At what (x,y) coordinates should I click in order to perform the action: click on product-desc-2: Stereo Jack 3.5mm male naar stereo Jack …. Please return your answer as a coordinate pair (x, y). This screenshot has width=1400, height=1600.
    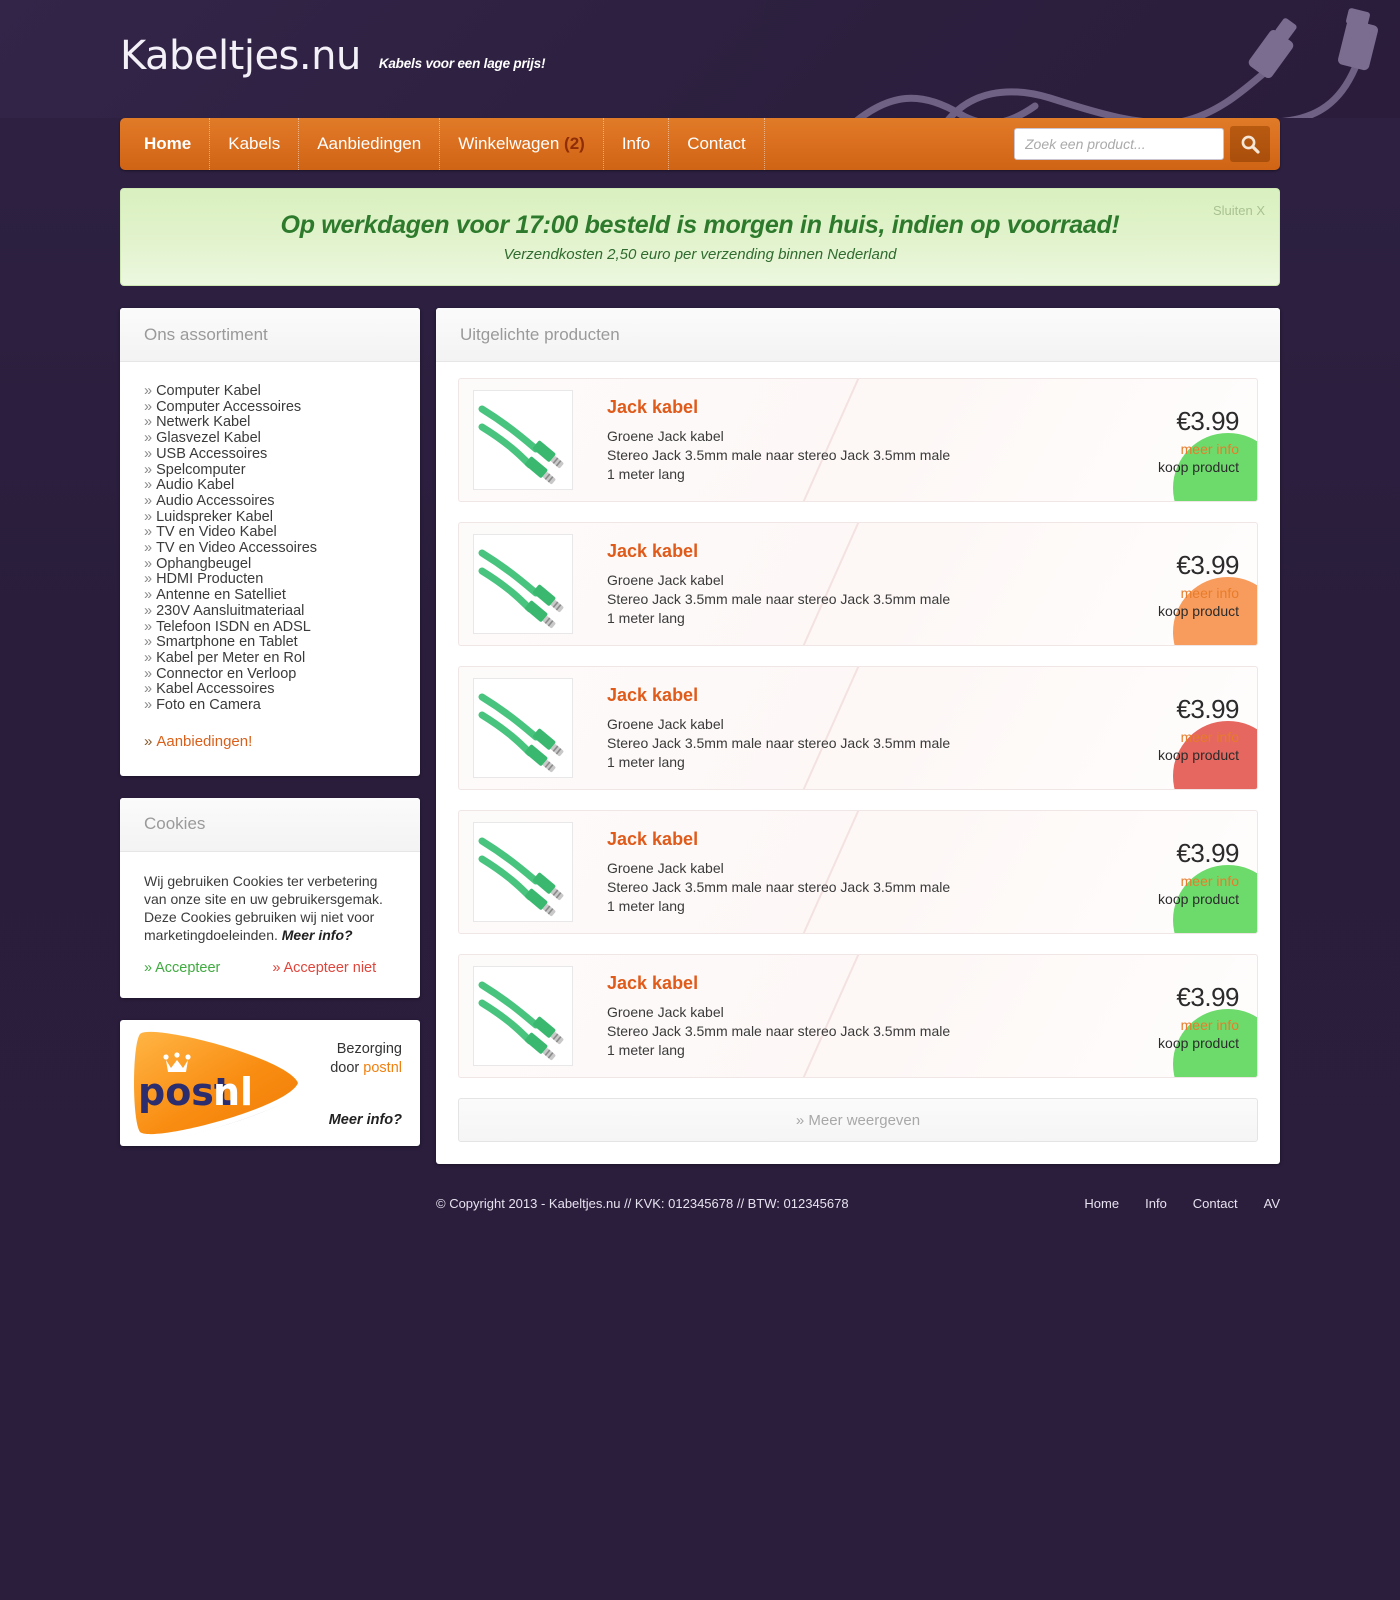
    Looking at the image, I should click on (779, 886).